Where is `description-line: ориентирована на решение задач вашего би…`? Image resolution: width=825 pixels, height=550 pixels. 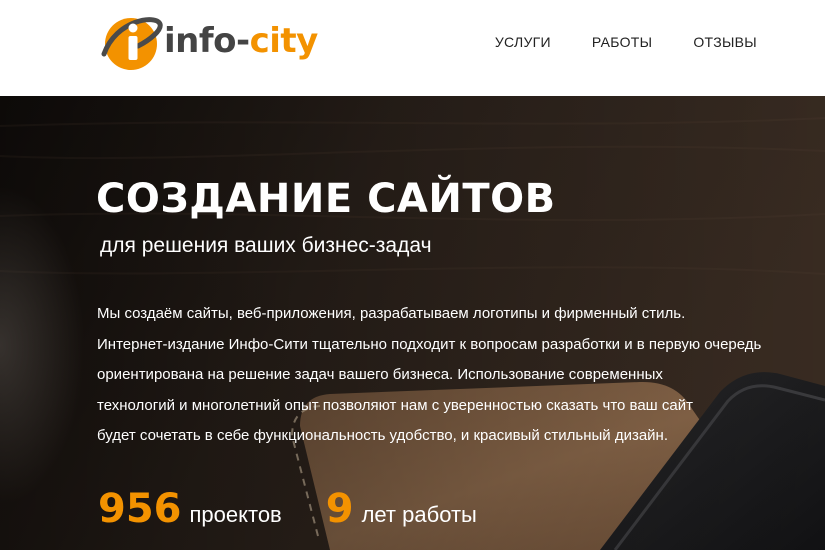
description-line: ориентирована на решение задач вашего би… is located at coordinates (380, 374).